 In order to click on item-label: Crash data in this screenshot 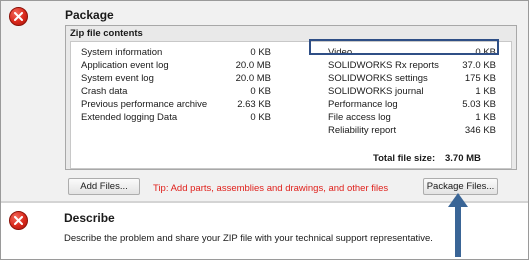, I will do `click(104, 91)`.